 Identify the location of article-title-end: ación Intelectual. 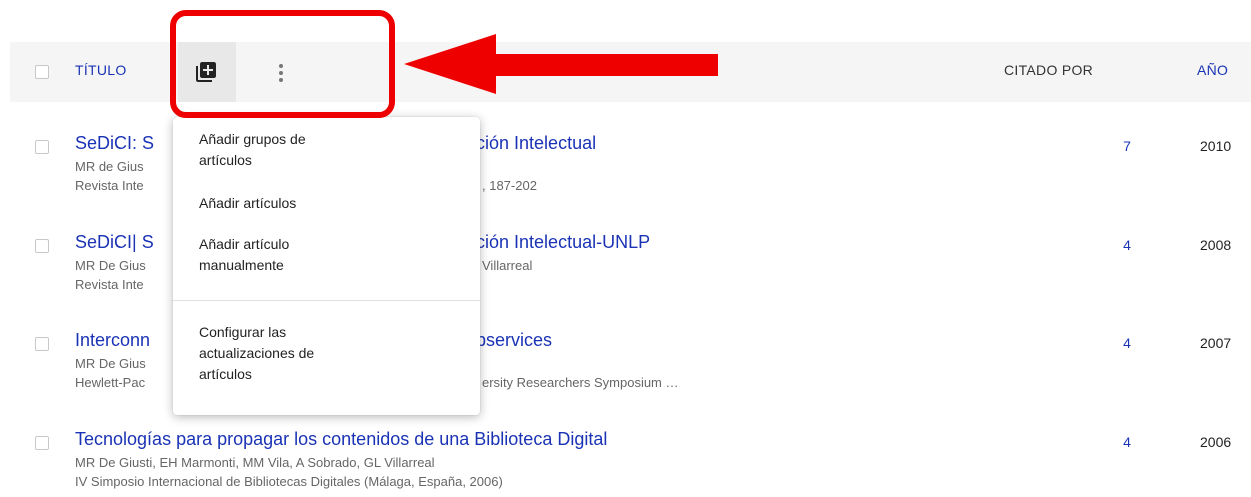
(531, 143).